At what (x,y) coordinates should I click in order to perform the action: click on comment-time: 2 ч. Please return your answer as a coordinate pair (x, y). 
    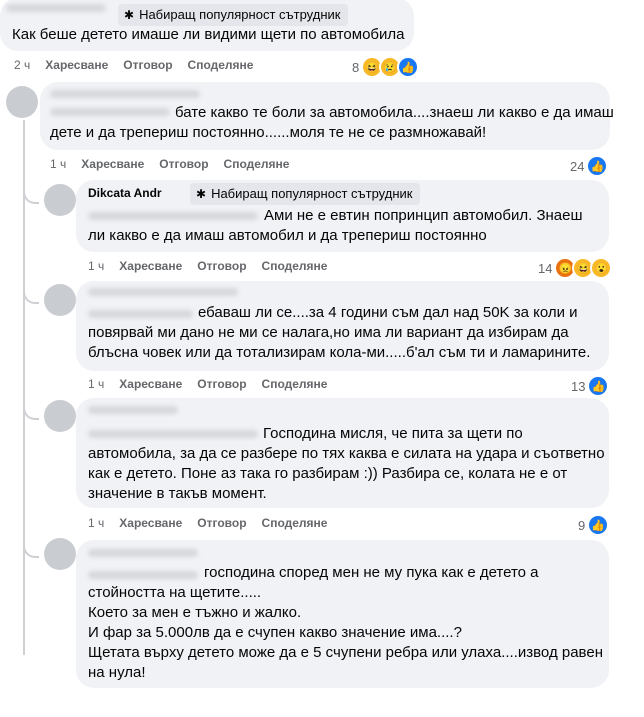
    Looking at the image, I should click on (22, 65).